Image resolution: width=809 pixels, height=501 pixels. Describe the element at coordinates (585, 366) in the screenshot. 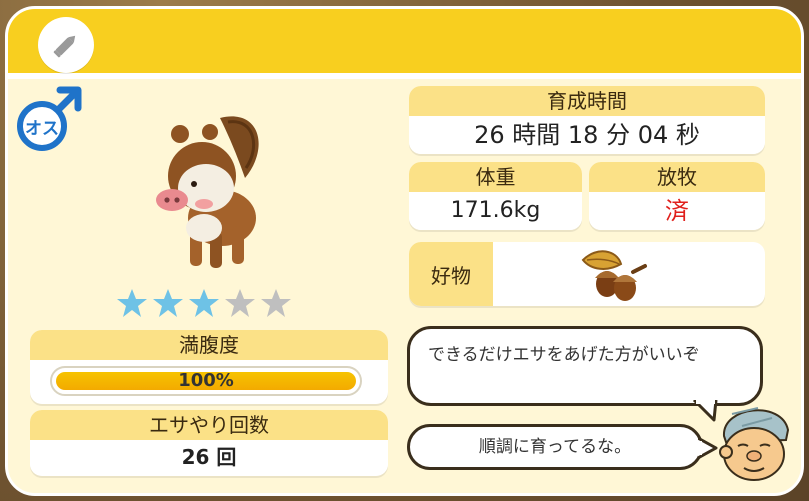

I see `hint-speech-bubble: できるだけエサをあげた方がいいぞ` at that location.